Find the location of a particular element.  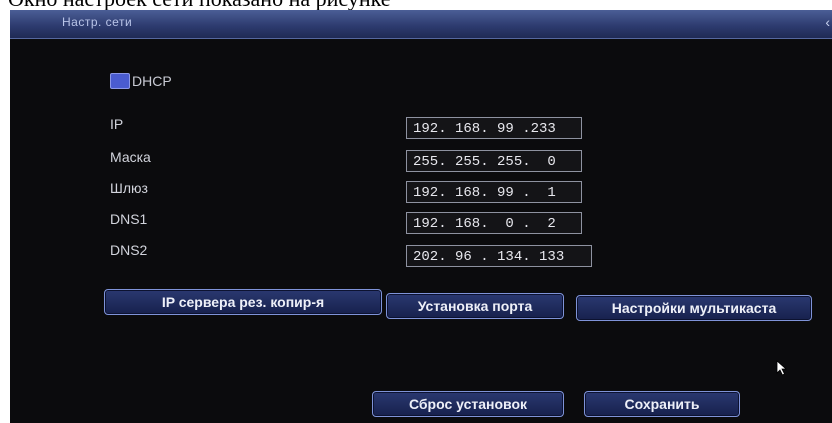

dns2-field: 202. 96 . 134. 133 is located at coordinates (499, 256).